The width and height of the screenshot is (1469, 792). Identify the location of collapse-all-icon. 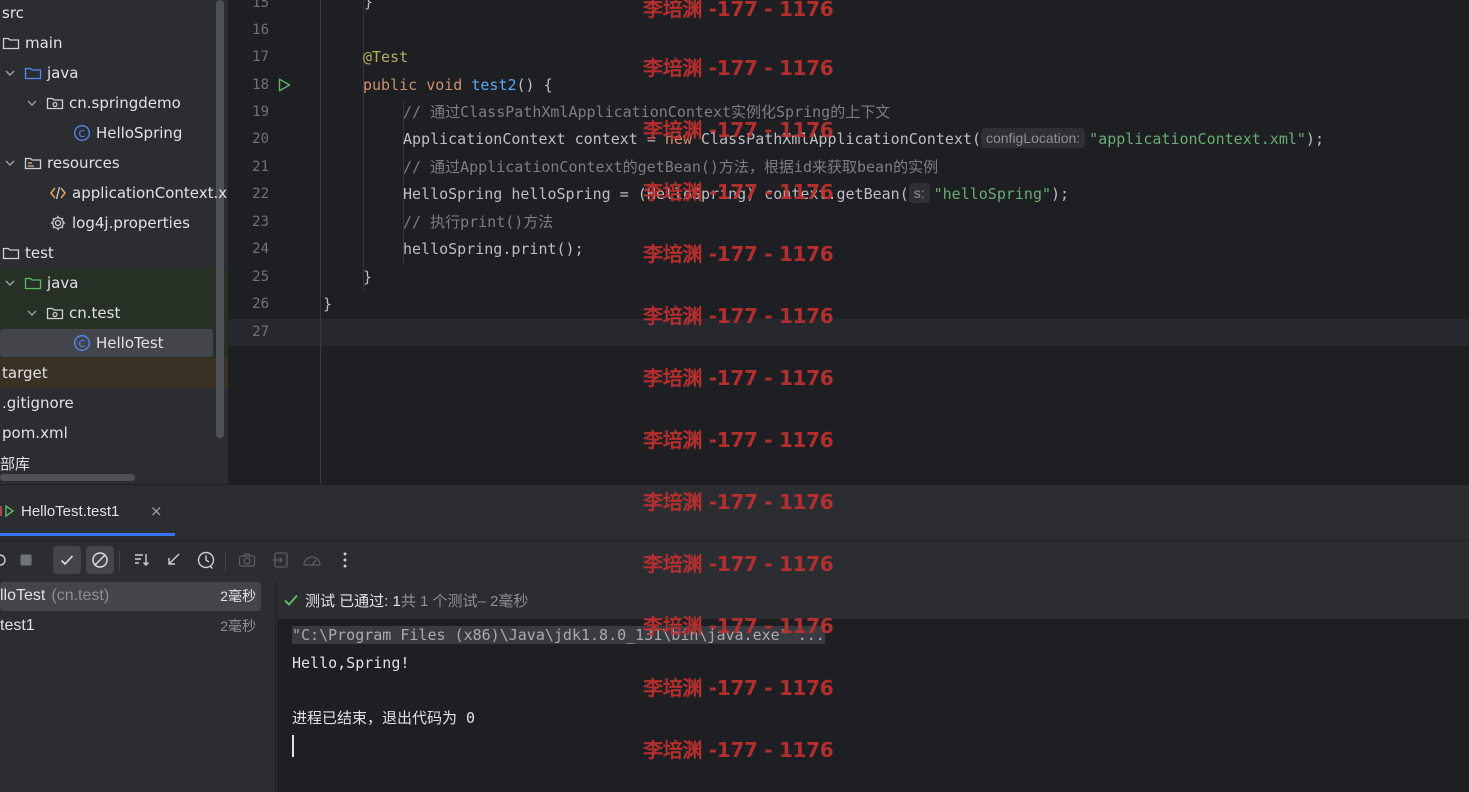
(174, 560).